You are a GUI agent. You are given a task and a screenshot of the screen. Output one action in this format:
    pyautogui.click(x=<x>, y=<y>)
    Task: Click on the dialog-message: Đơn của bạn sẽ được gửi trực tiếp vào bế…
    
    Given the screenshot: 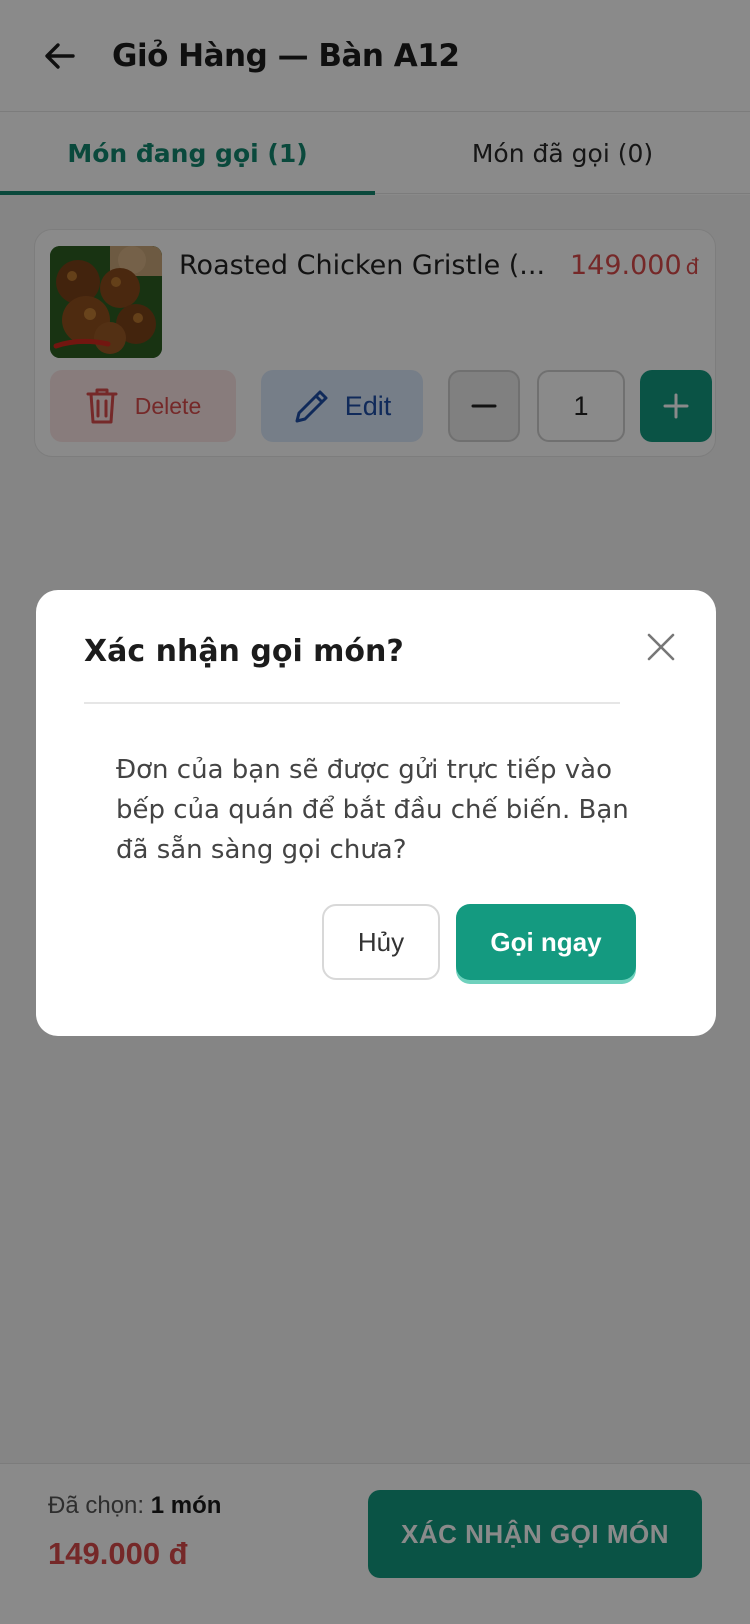 What is the action you would take?
    pyautogui.click(x=372, y=810)
    